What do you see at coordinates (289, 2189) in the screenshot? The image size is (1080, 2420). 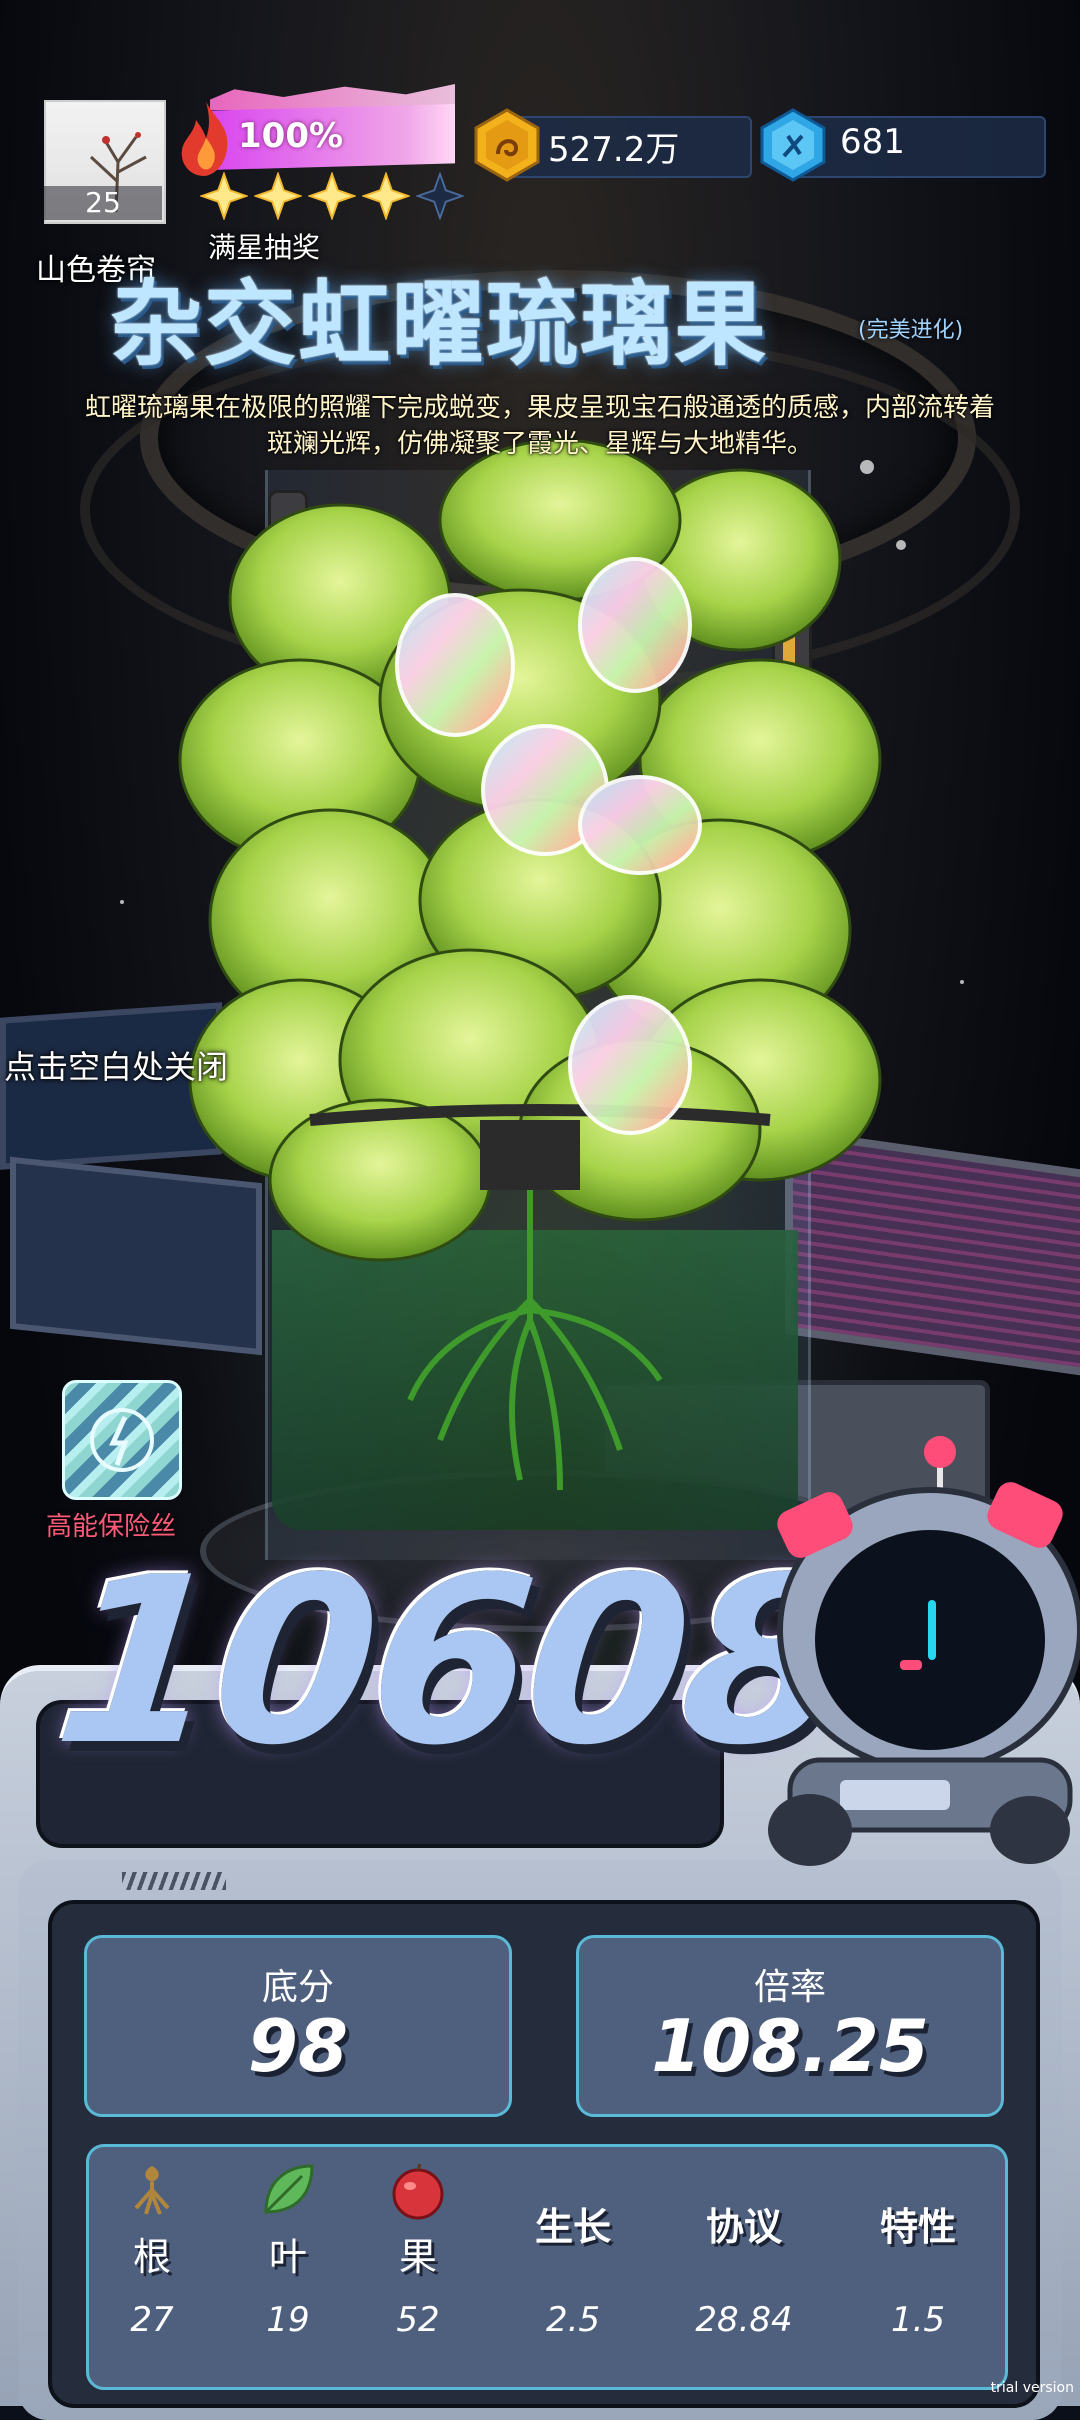 I see `leaf-icon` at bounding box center [289, 2189].